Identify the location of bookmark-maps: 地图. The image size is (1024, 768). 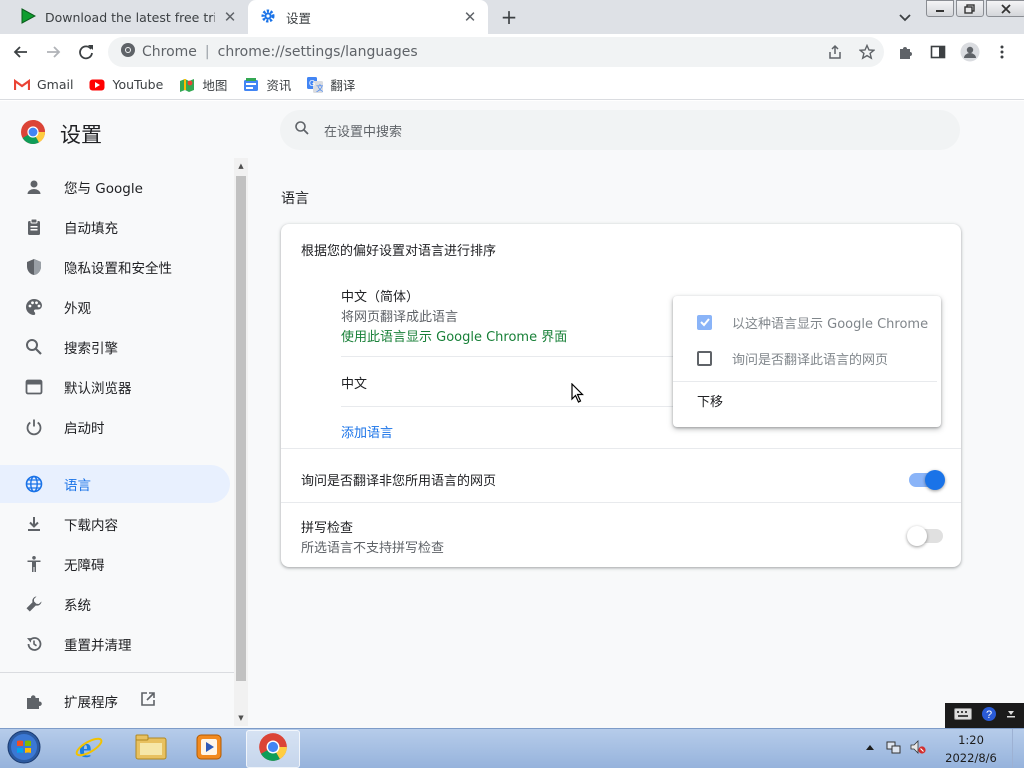
(203, 84).